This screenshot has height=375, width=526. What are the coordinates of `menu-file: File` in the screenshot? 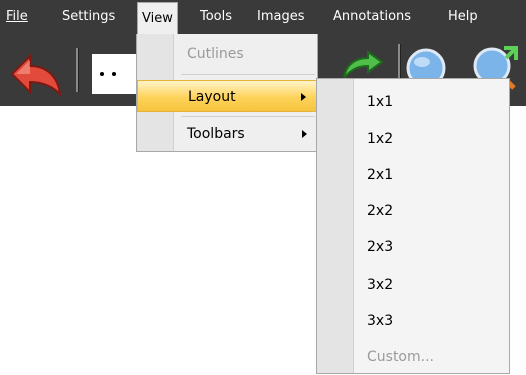 It's located at (17, 17).